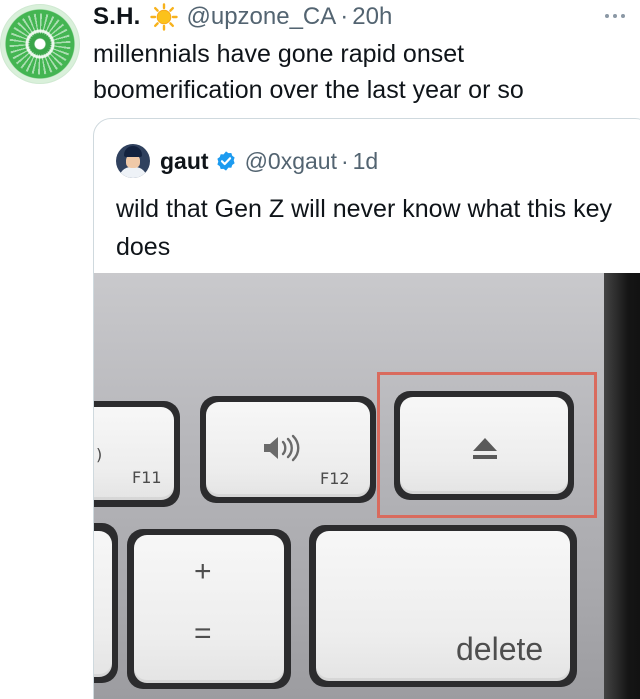  I want to click on volume-up-icon, so click(282, 448).